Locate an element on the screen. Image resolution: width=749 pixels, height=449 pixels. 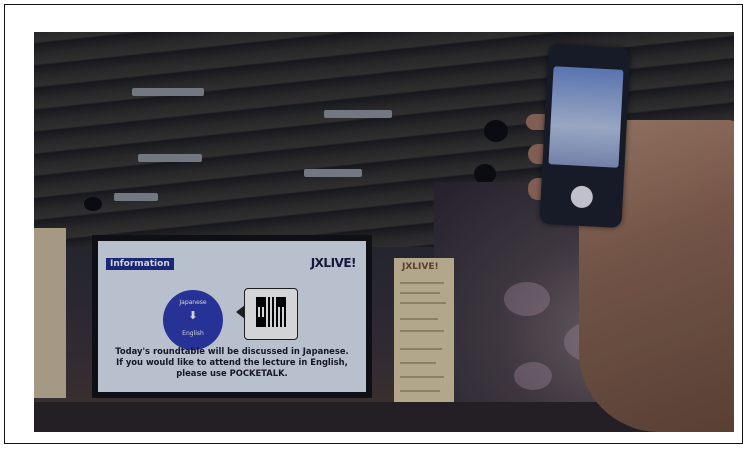
event-logo: JXLIVE! is located at coordinates (333, 263).